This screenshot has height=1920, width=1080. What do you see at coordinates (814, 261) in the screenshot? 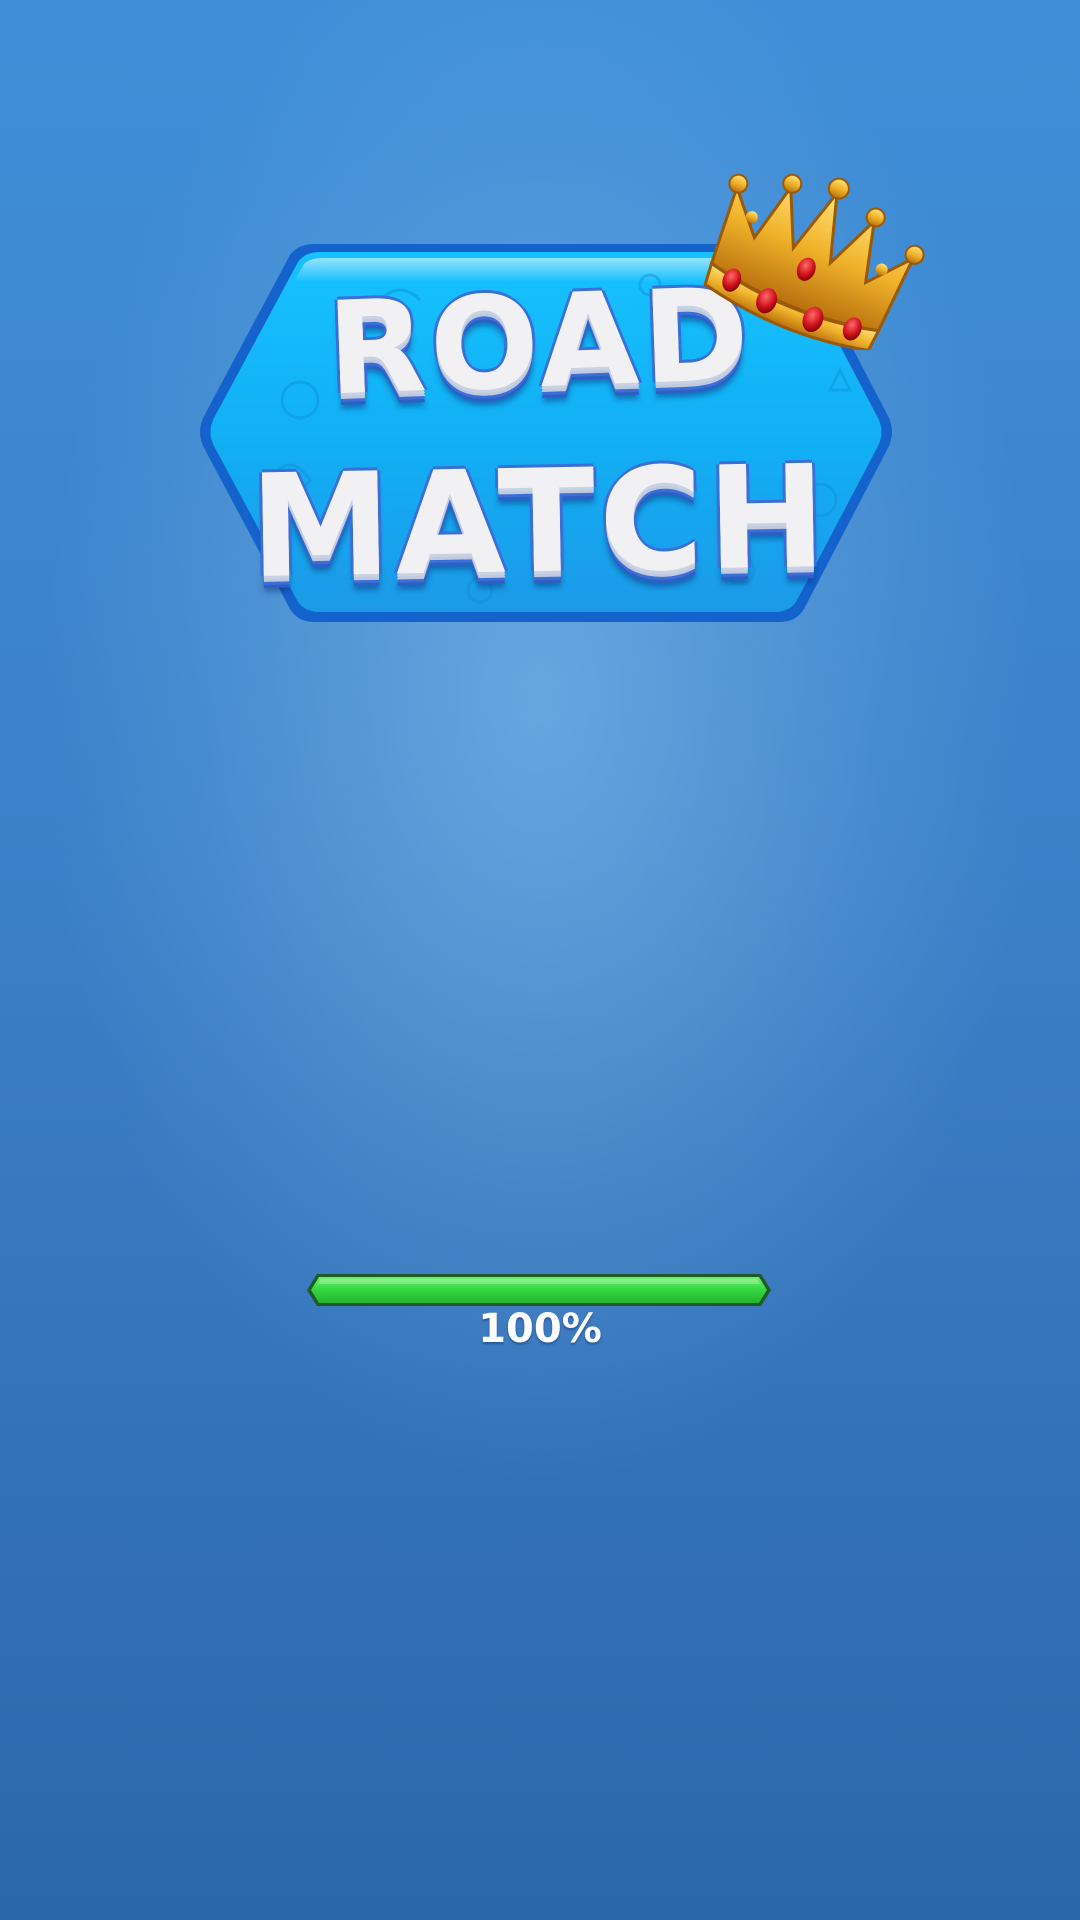
I see `crown-icon` at bounding box center [814, 261].